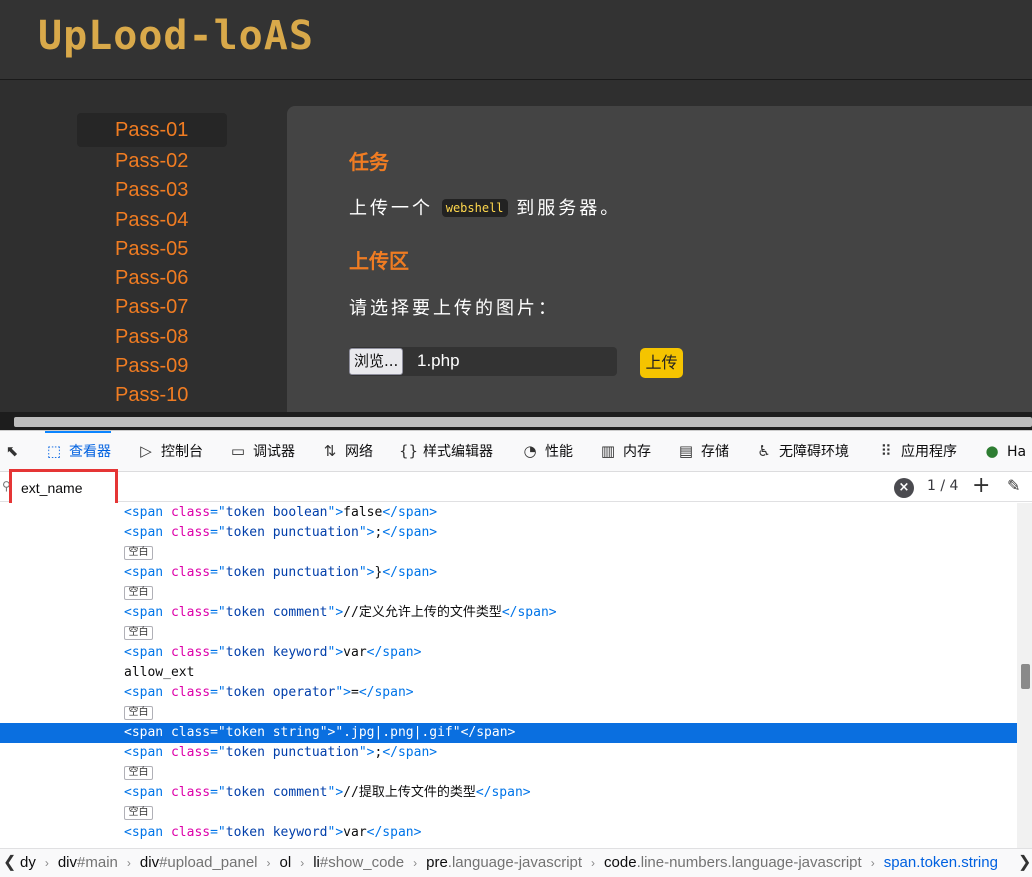  What do you see at coordinates (67, 862) in the screenshot?
I see `breadcrumb-tag: div` at bounding box center [67, 862].